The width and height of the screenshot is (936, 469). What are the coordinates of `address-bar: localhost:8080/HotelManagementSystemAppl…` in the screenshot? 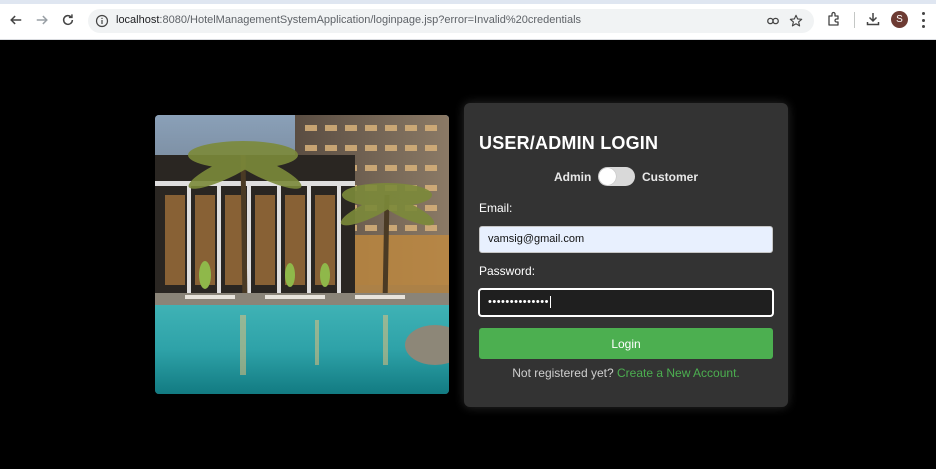 It's located at (451, 21).